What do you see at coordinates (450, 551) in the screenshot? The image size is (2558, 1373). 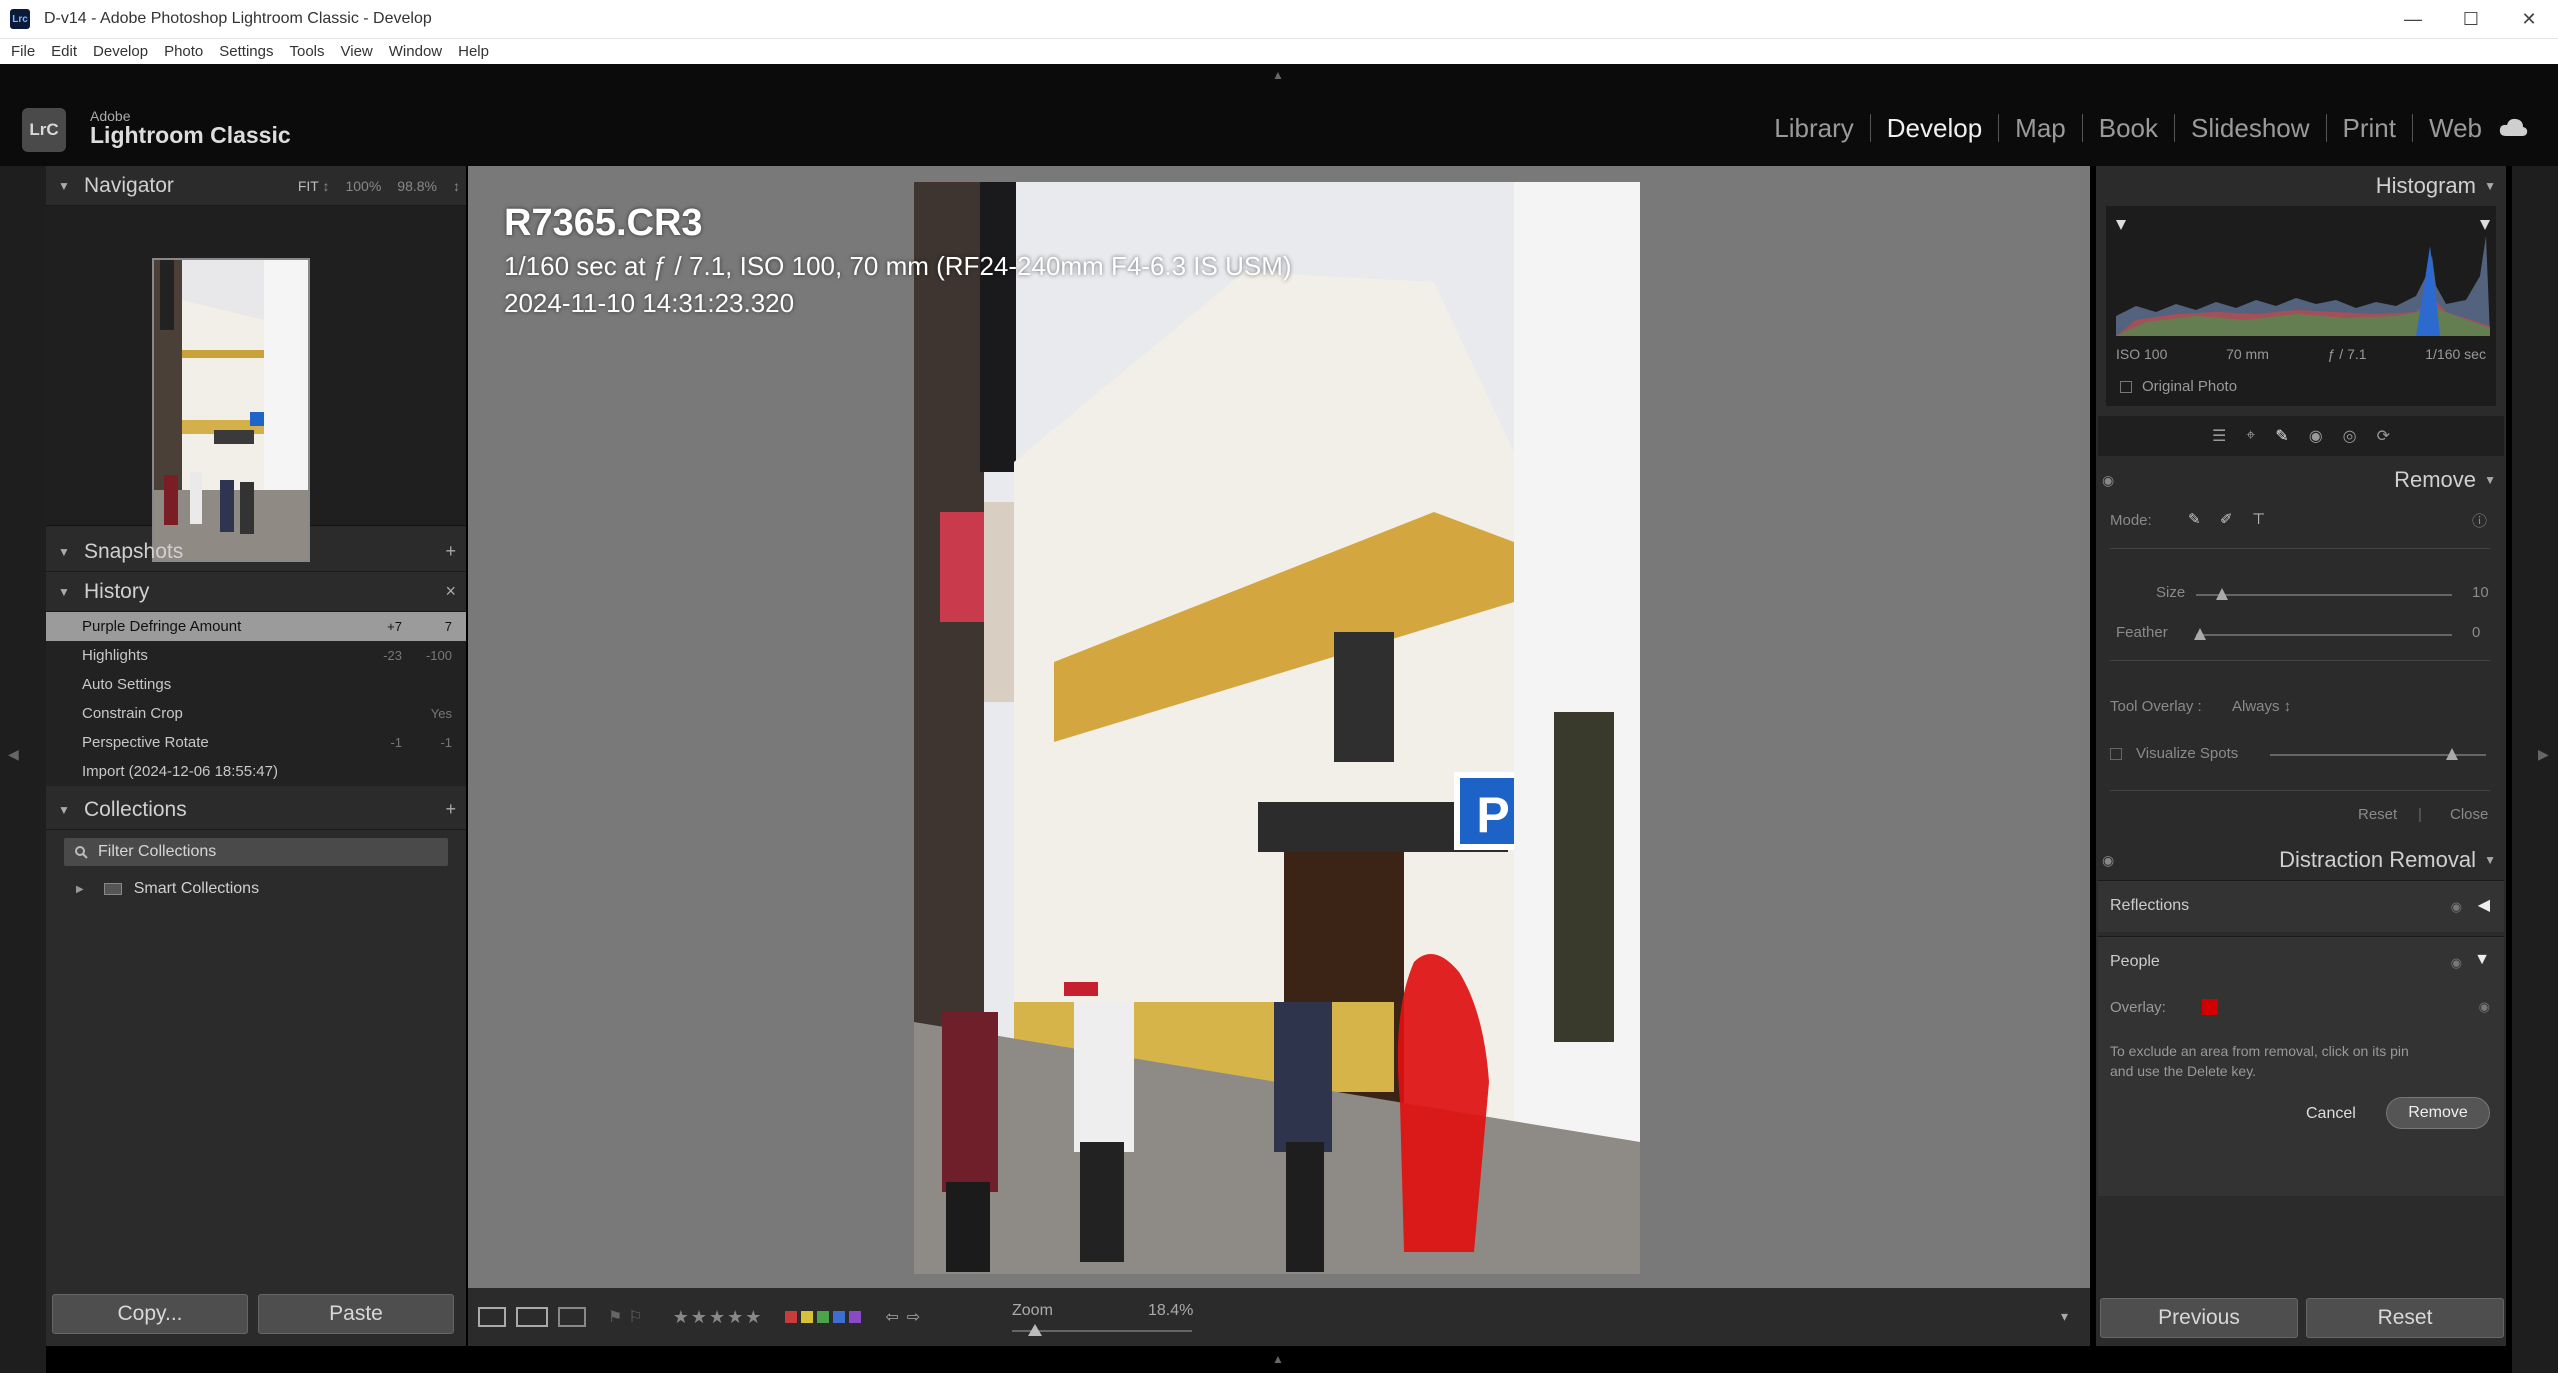 I see `add-snapshot-icon: +` at bounding box center [450, 551].